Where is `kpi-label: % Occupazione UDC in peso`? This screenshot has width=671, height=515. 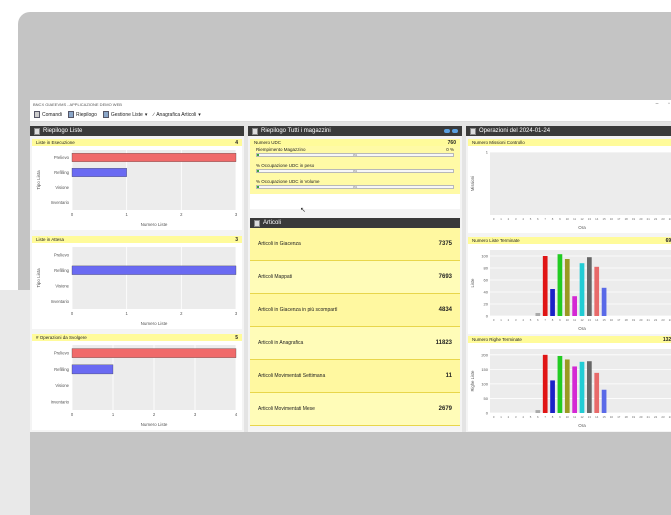 kpi-label: % Occupazione UDC in peso is located at coordinates (285, 165).